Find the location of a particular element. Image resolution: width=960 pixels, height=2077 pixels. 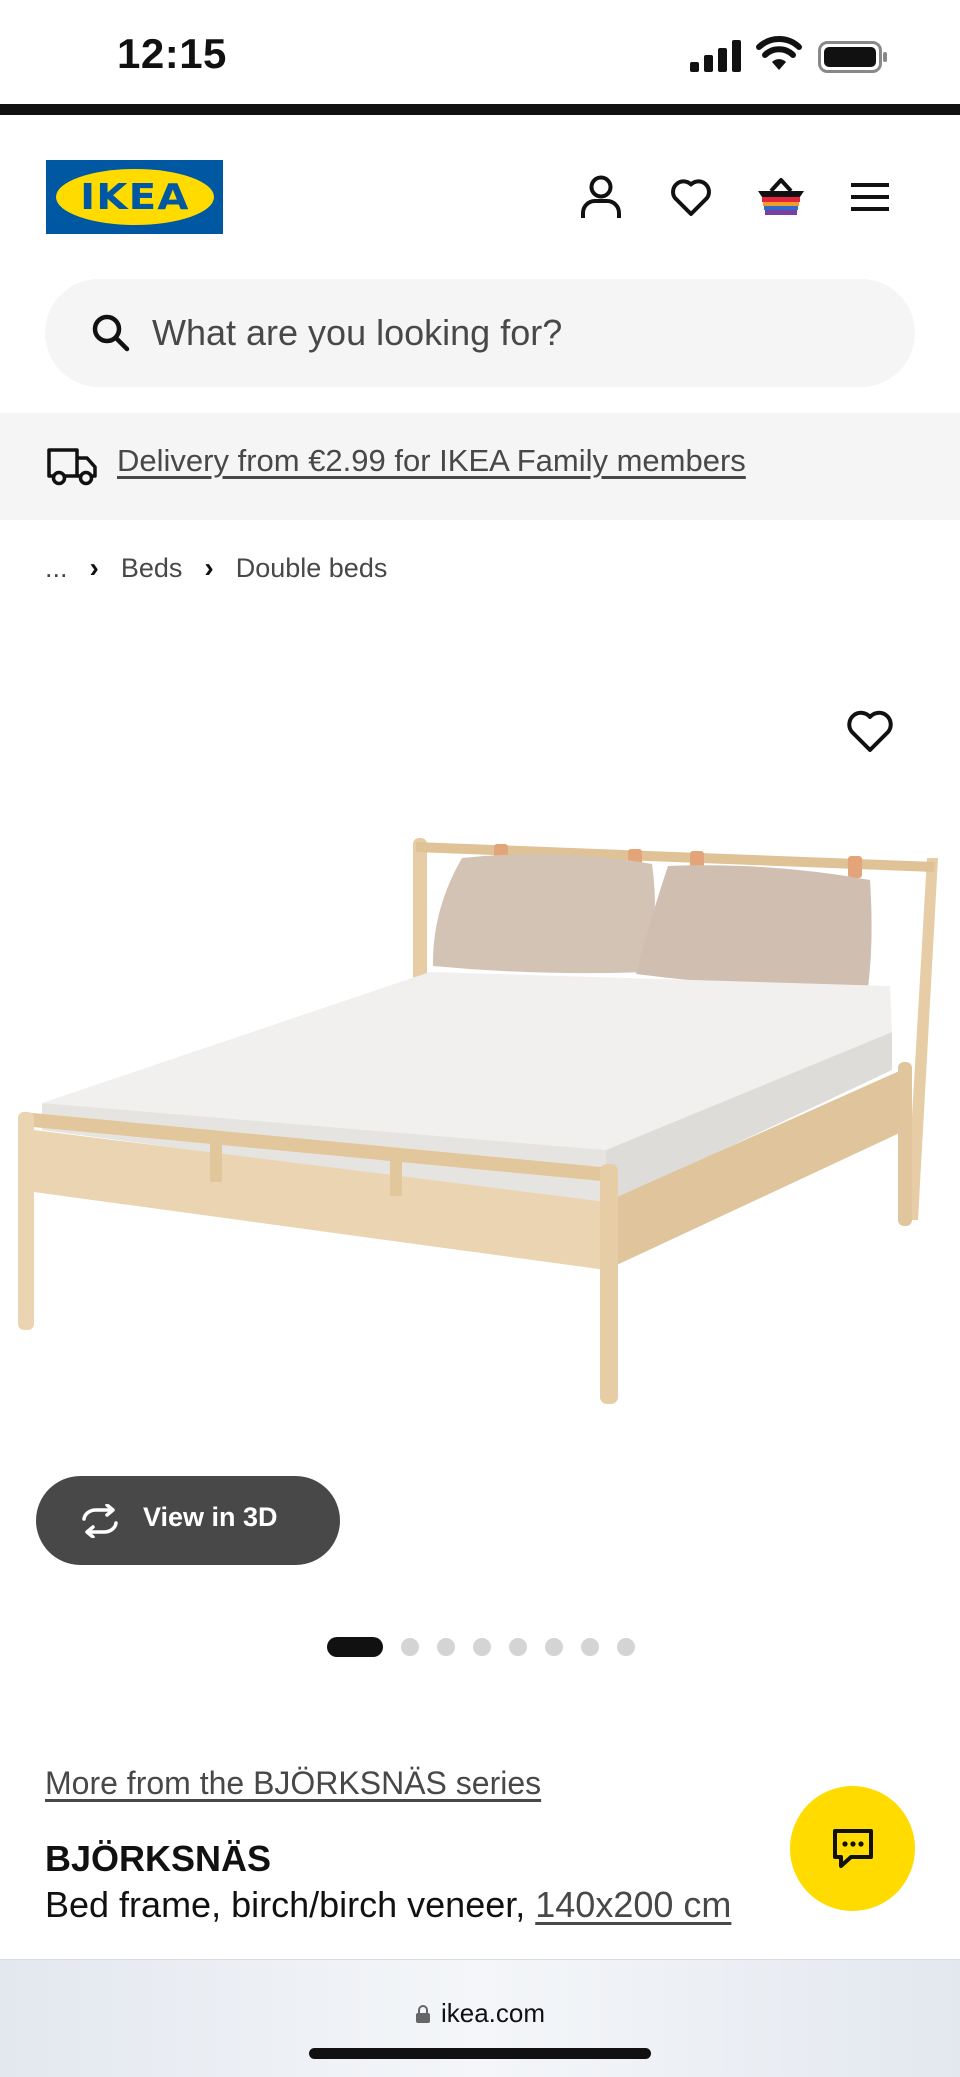

menu-button is located at coordinates (870, 197).